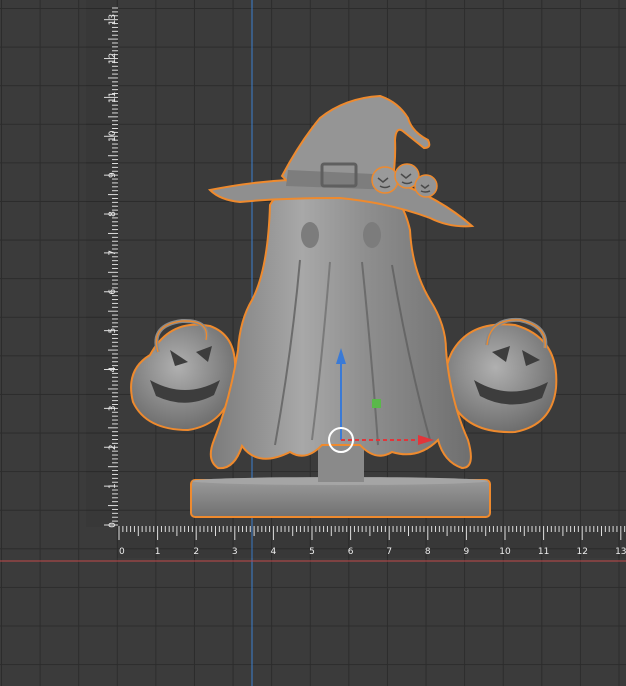 Image resolution: width=626 pixels, height=686 pixels. I want to click on horizontal-ruler-label: 11, so click(543, 552).